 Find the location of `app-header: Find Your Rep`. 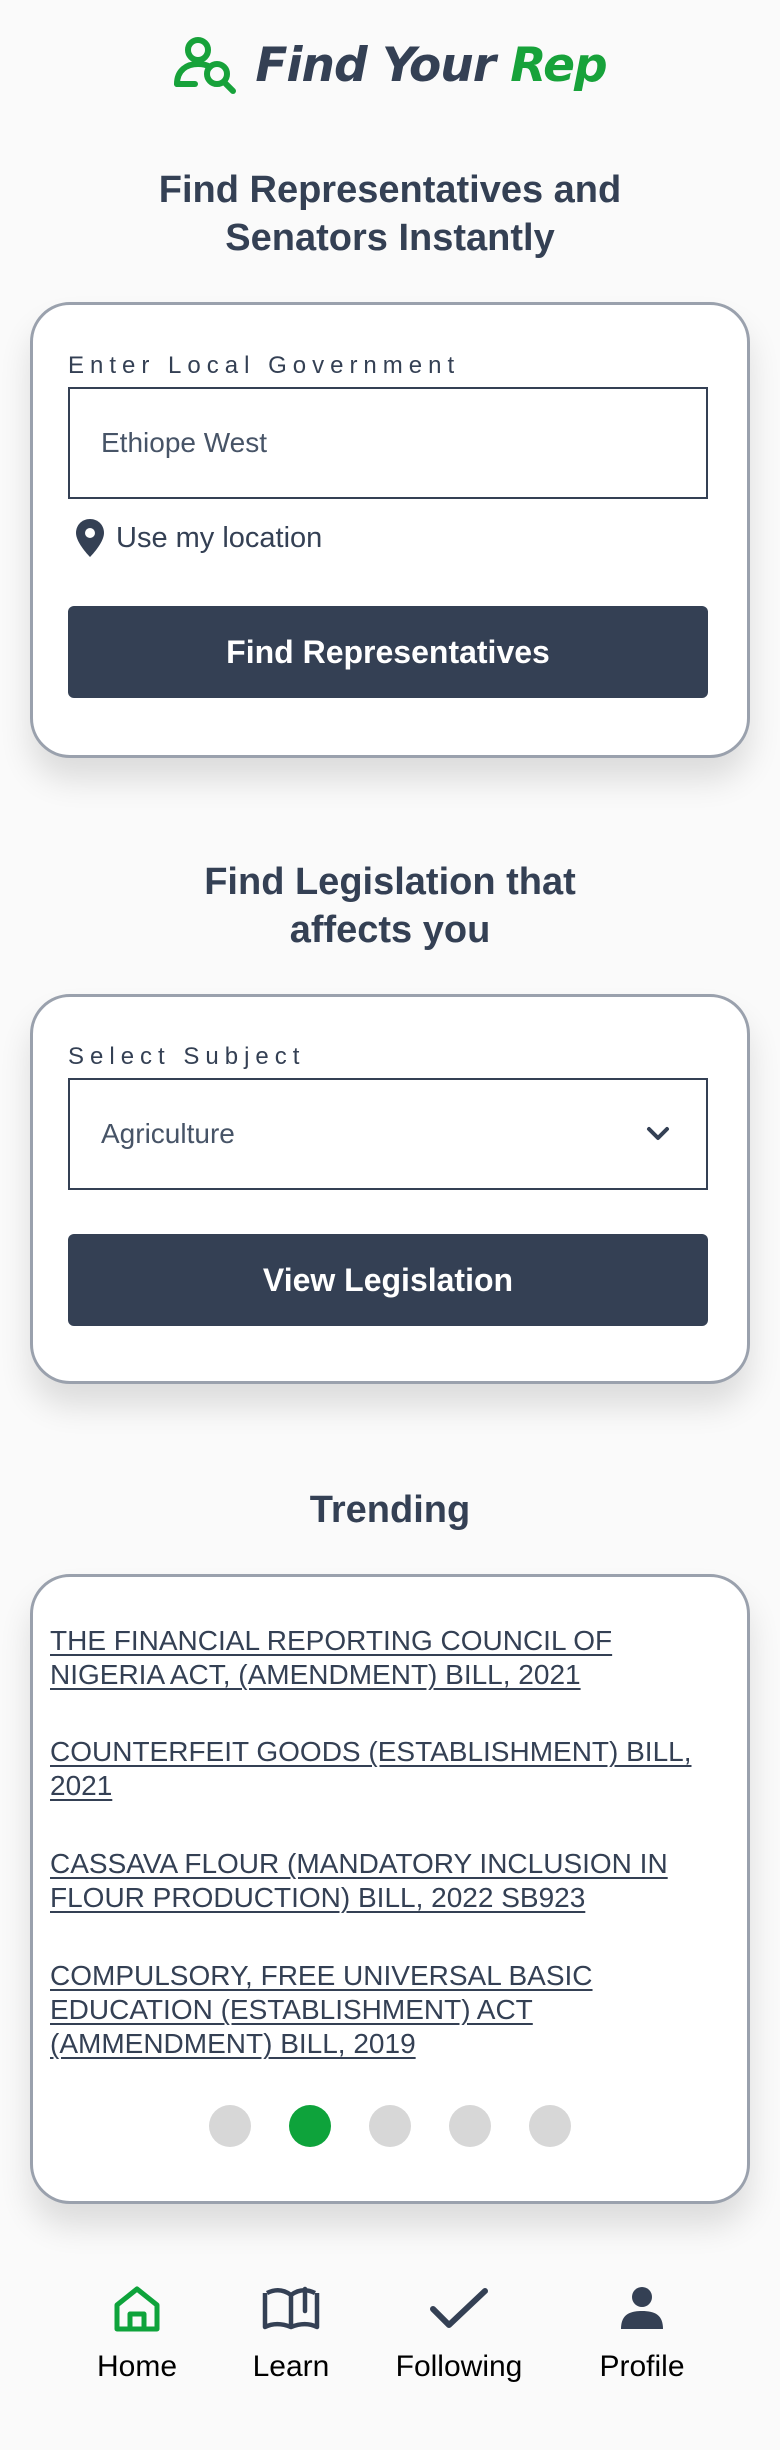

app-header: Find Your Rep is located at coordinates (390, 65).